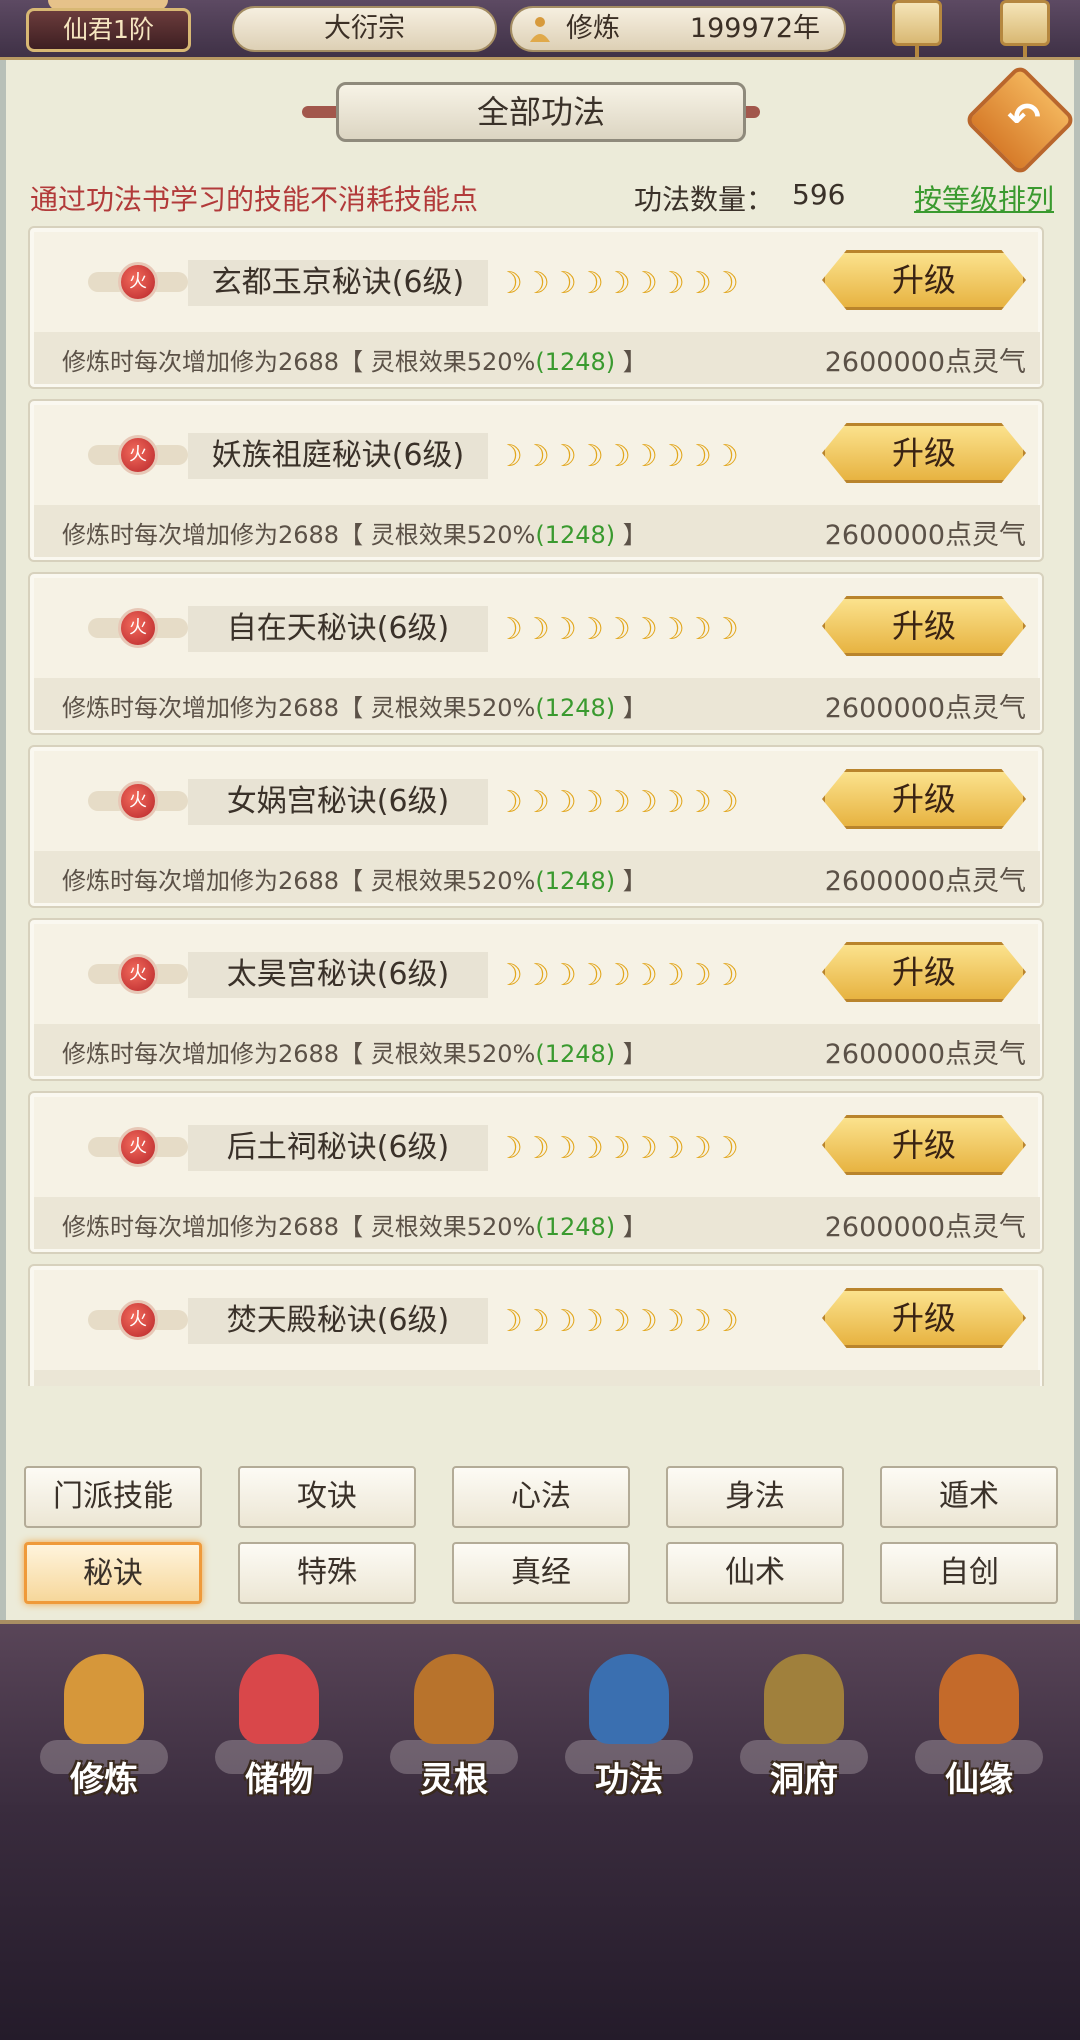 Image resolution: width=1080 pixels, height=2040 pixels. Describe the element at coordinates (984, 198) in the screenshot. I see `sort-by-level-link: 按等级排列` at that location.